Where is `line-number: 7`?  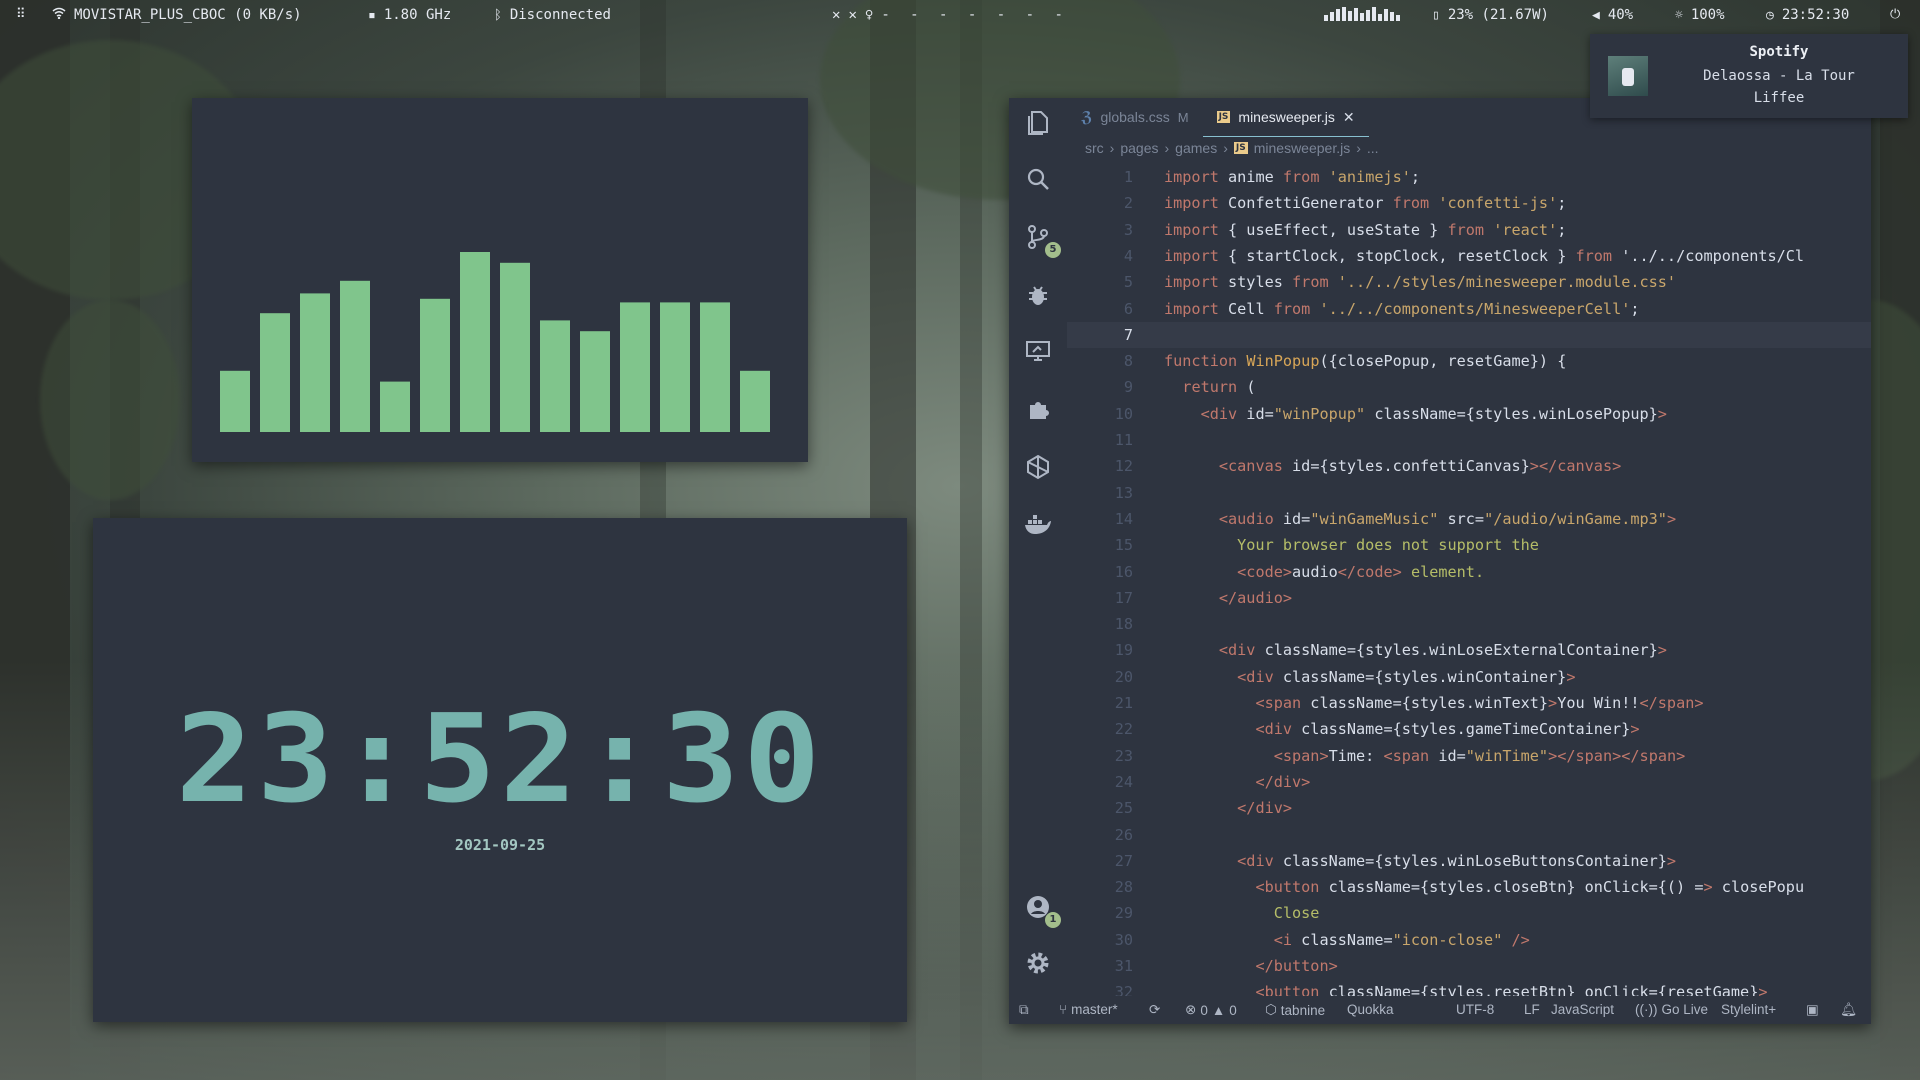
line-number: 7 is located at coordinates (1128, 334).